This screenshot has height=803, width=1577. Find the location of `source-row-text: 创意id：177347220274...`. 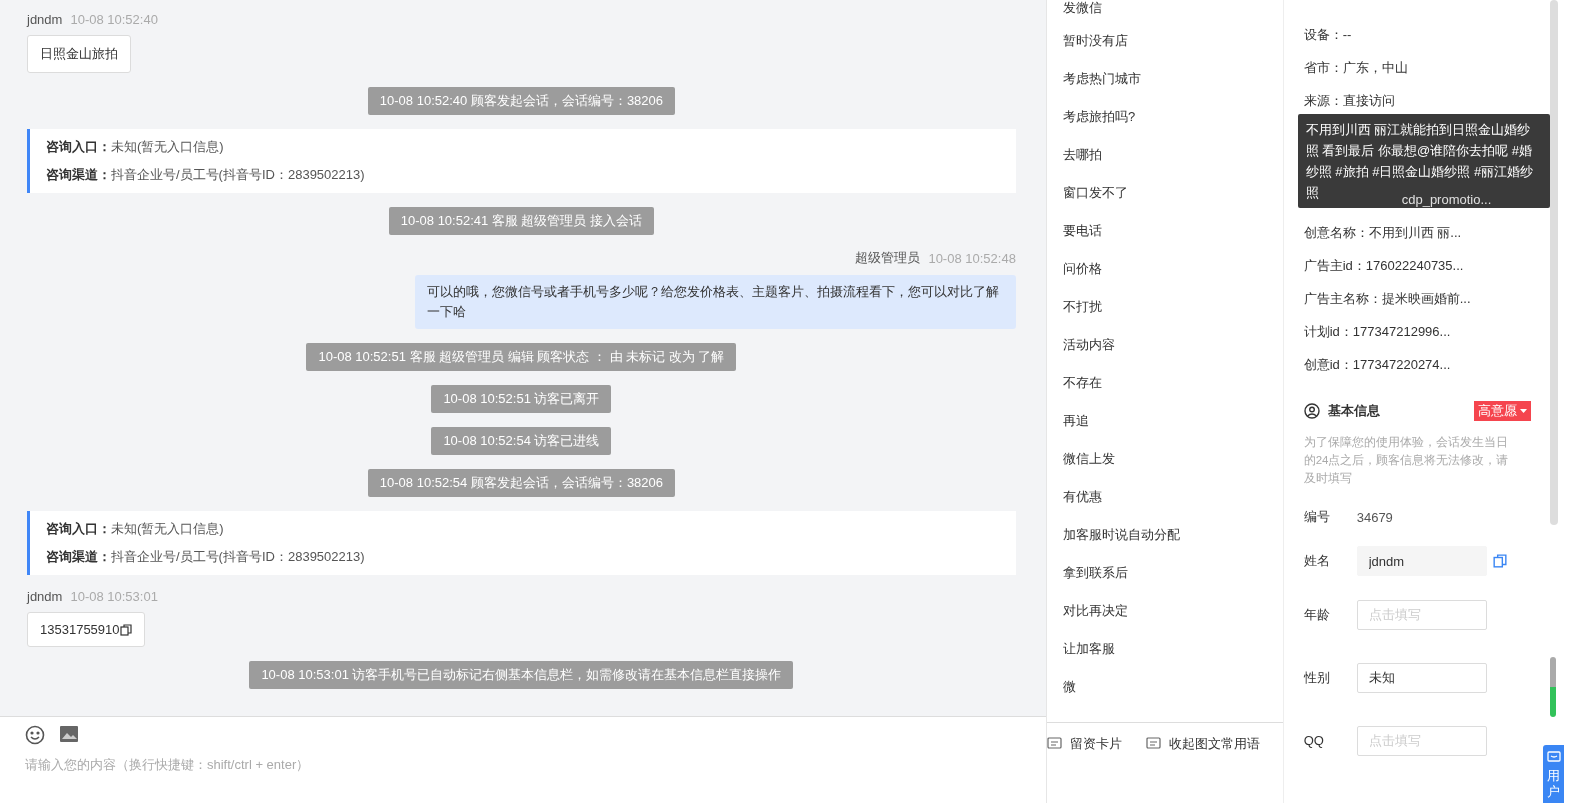

source-row-text: 创意id：177347220274... is located at coordinates (1377, 364).